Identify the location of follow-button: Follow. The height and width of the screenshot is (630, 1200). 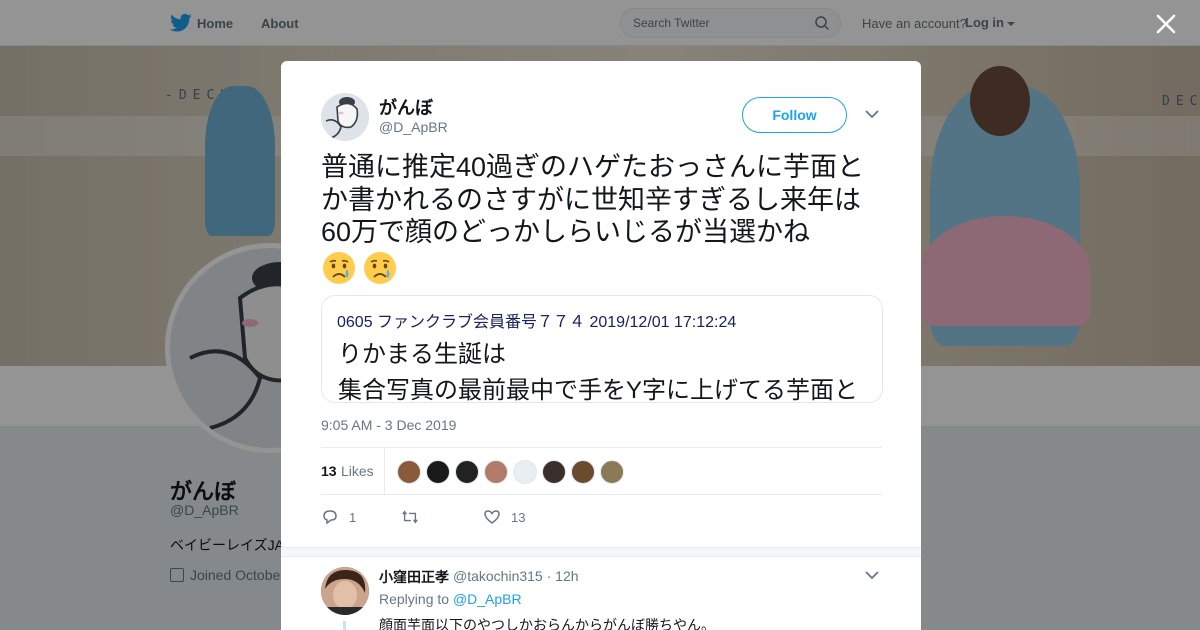
(794, 115).